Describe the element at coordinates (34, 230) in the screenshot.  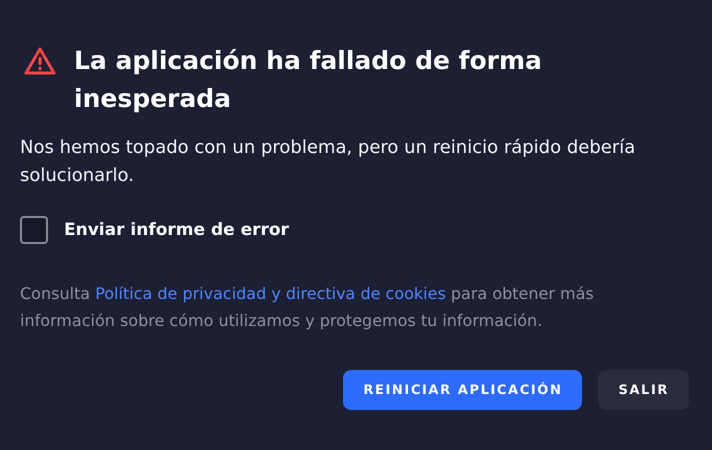
I see `checkbox` at that location.